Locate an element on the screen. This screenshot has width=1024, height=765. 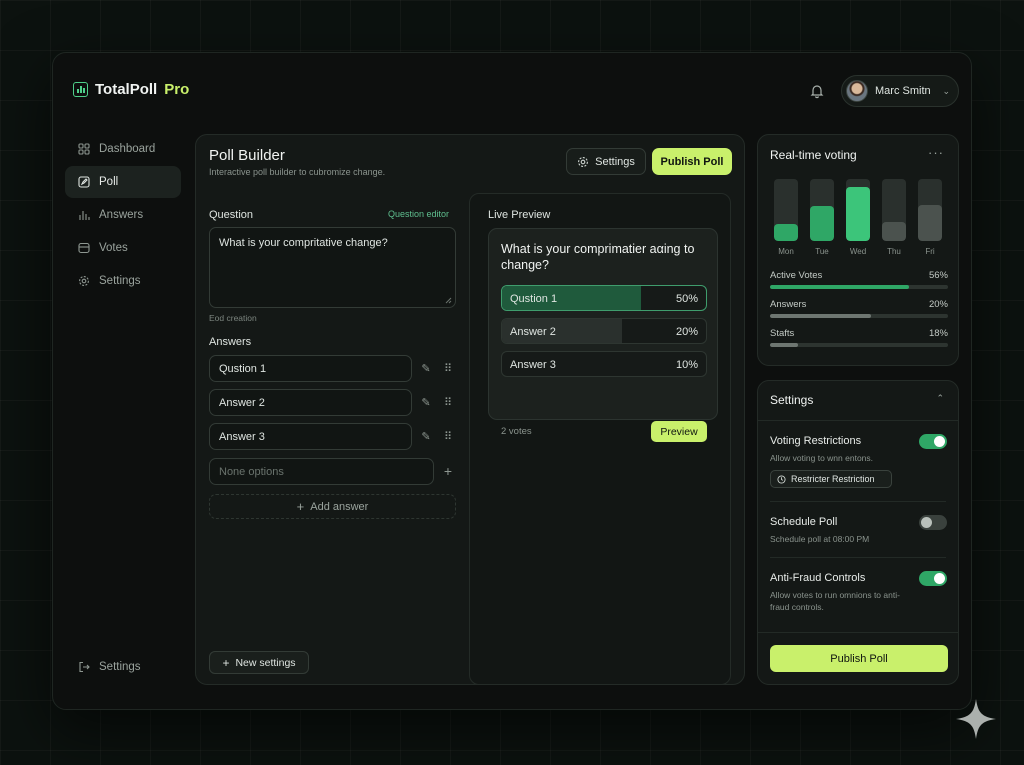
settings-button: Settings is located at coordinates (606, 161).